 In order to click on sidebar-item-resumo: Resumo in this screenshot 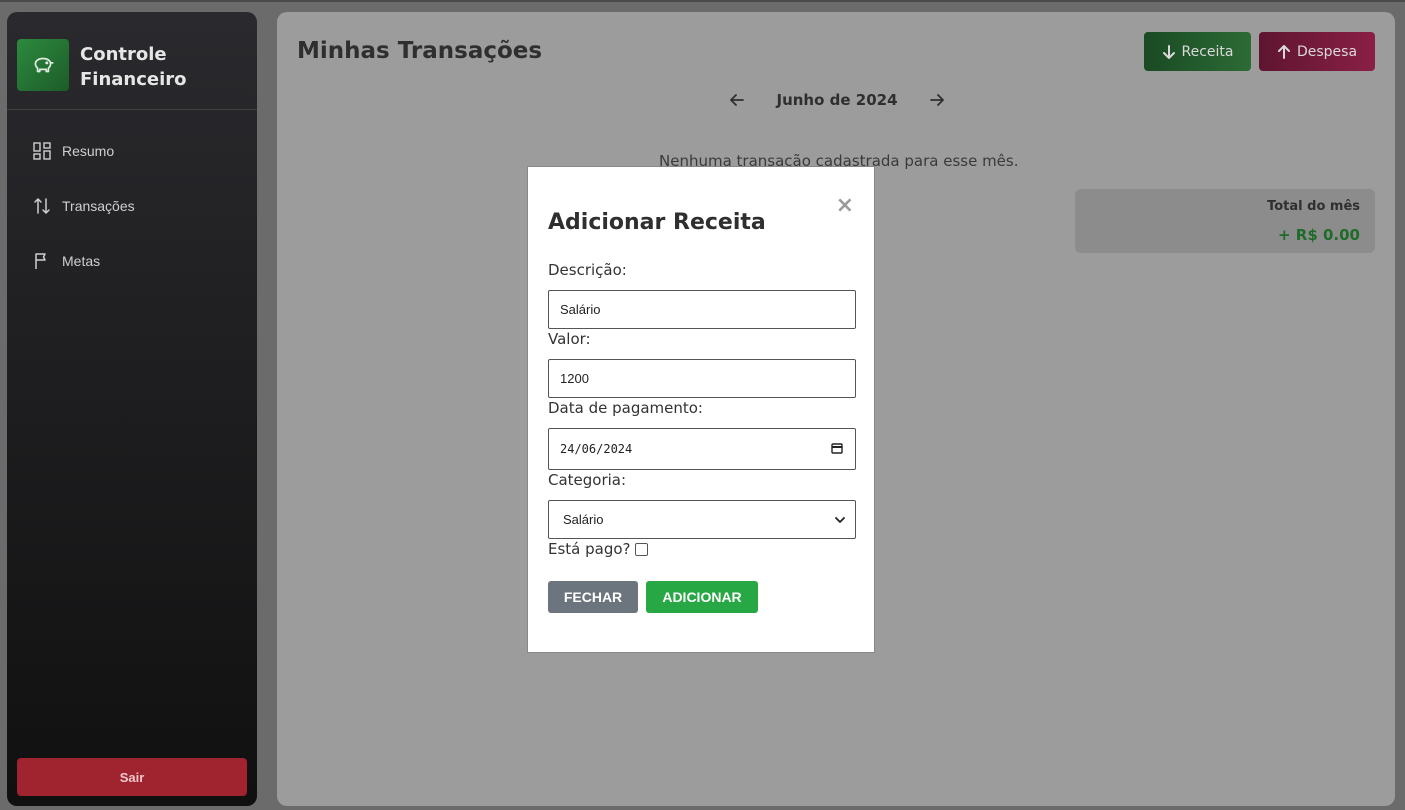, I will do `click(73, 151)`.